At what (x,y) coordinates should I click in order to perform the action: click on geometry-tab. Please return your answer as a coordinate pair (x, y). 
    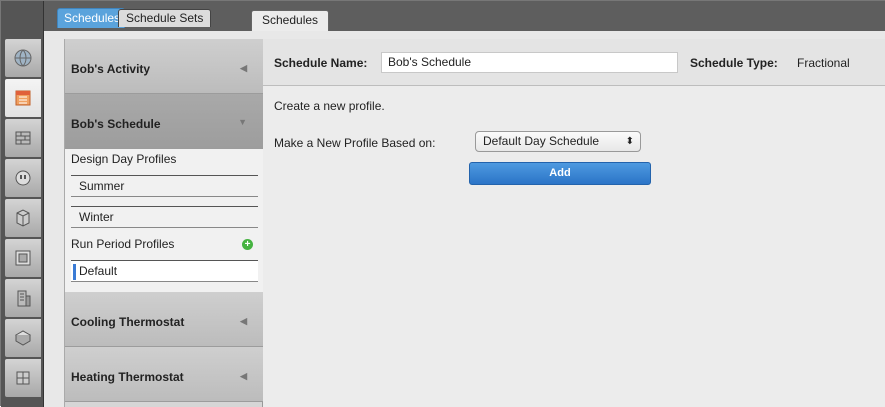
    Looking at the image, I should click on (23, 258).